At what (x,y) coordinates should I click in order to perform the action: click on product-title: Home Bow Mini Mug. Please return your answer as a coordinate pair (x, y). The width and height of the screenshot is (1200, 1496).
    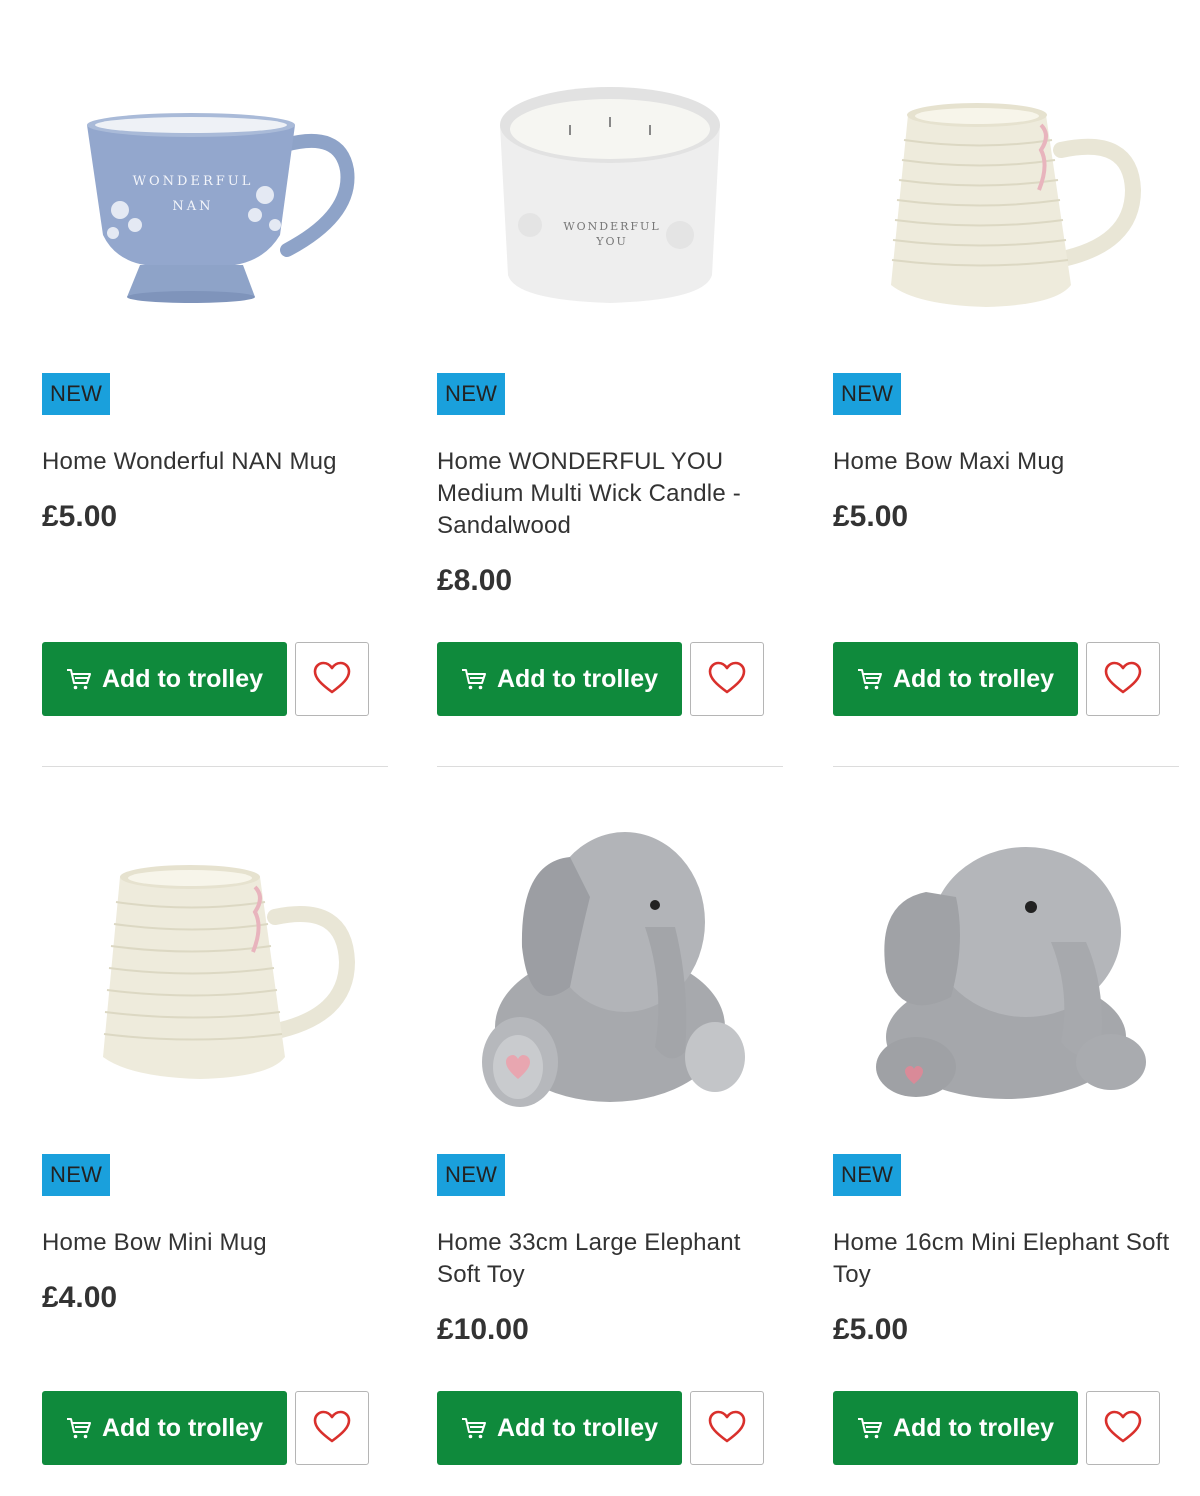
    Looking at the image, I should click on (212, 1243).